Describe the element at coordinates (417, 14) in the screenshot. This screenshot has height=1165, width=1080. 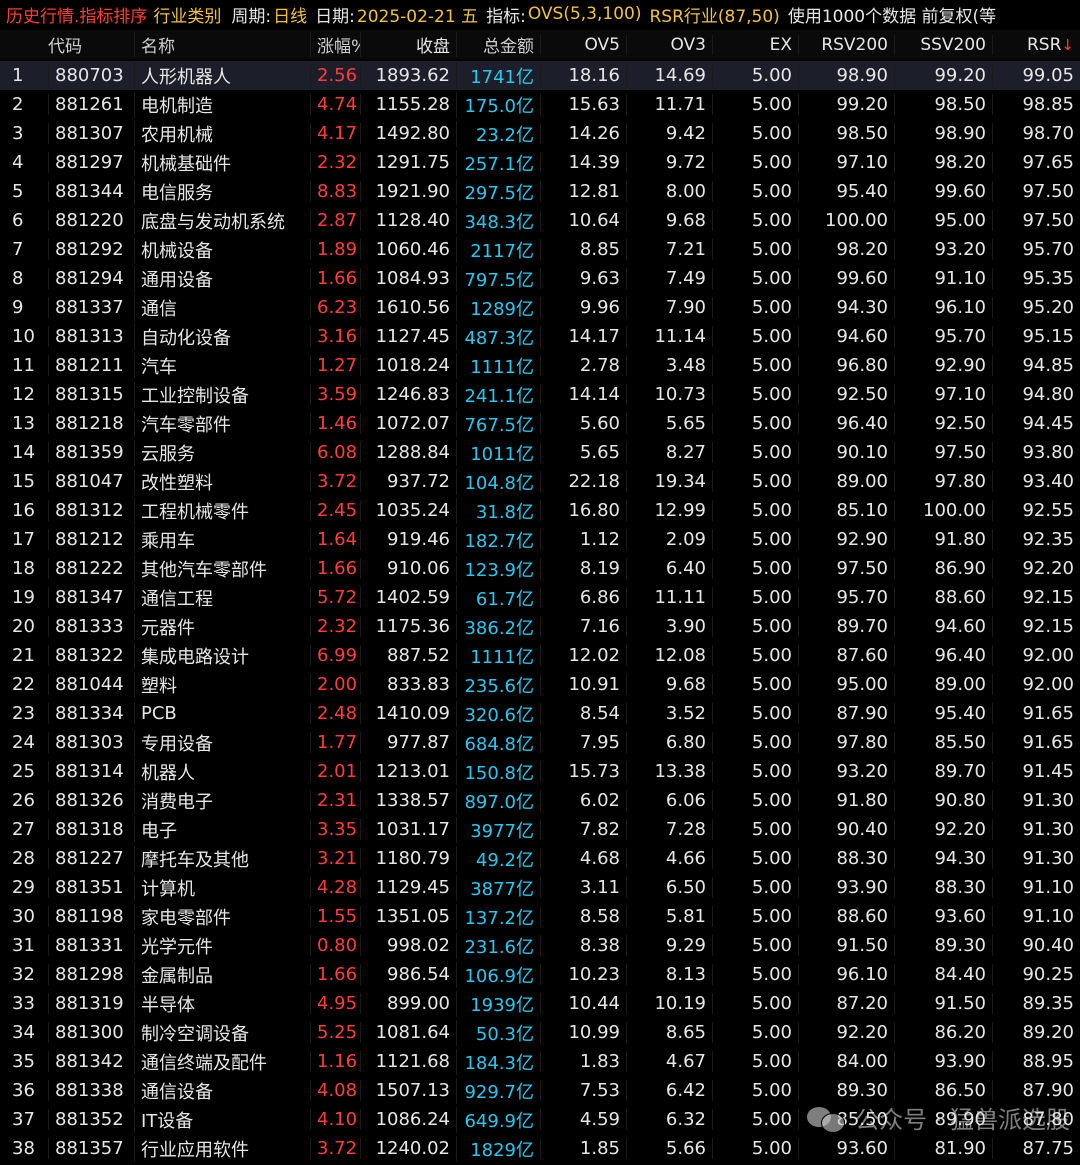
I see `date-value: 2025-02-21 五` at that location.